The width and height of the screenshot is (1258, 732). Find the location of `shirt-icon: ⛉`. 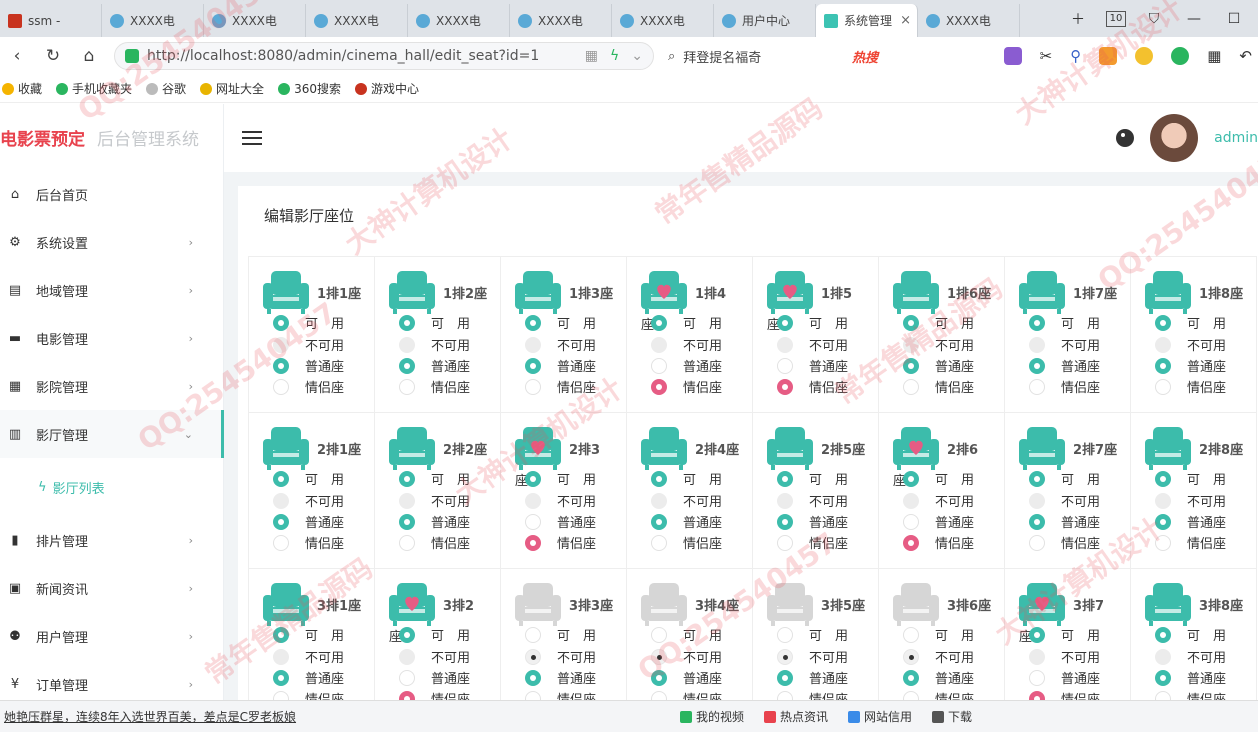

shirt-icon: ⛉ is located at coordinates (1154, 19).